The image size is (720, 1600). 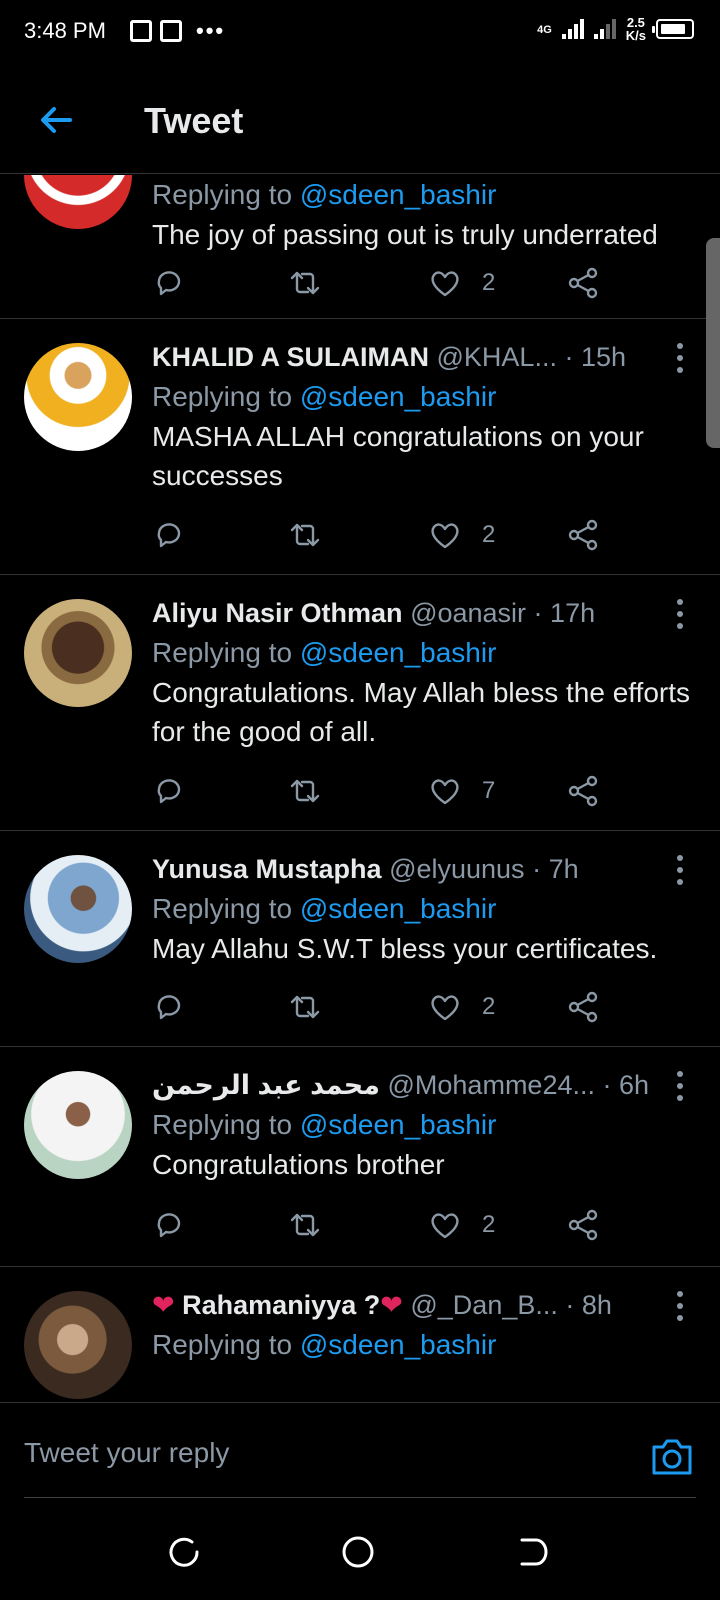 I want to click on reply-composer: Tweet your reply, so click(x=360, y=1450).